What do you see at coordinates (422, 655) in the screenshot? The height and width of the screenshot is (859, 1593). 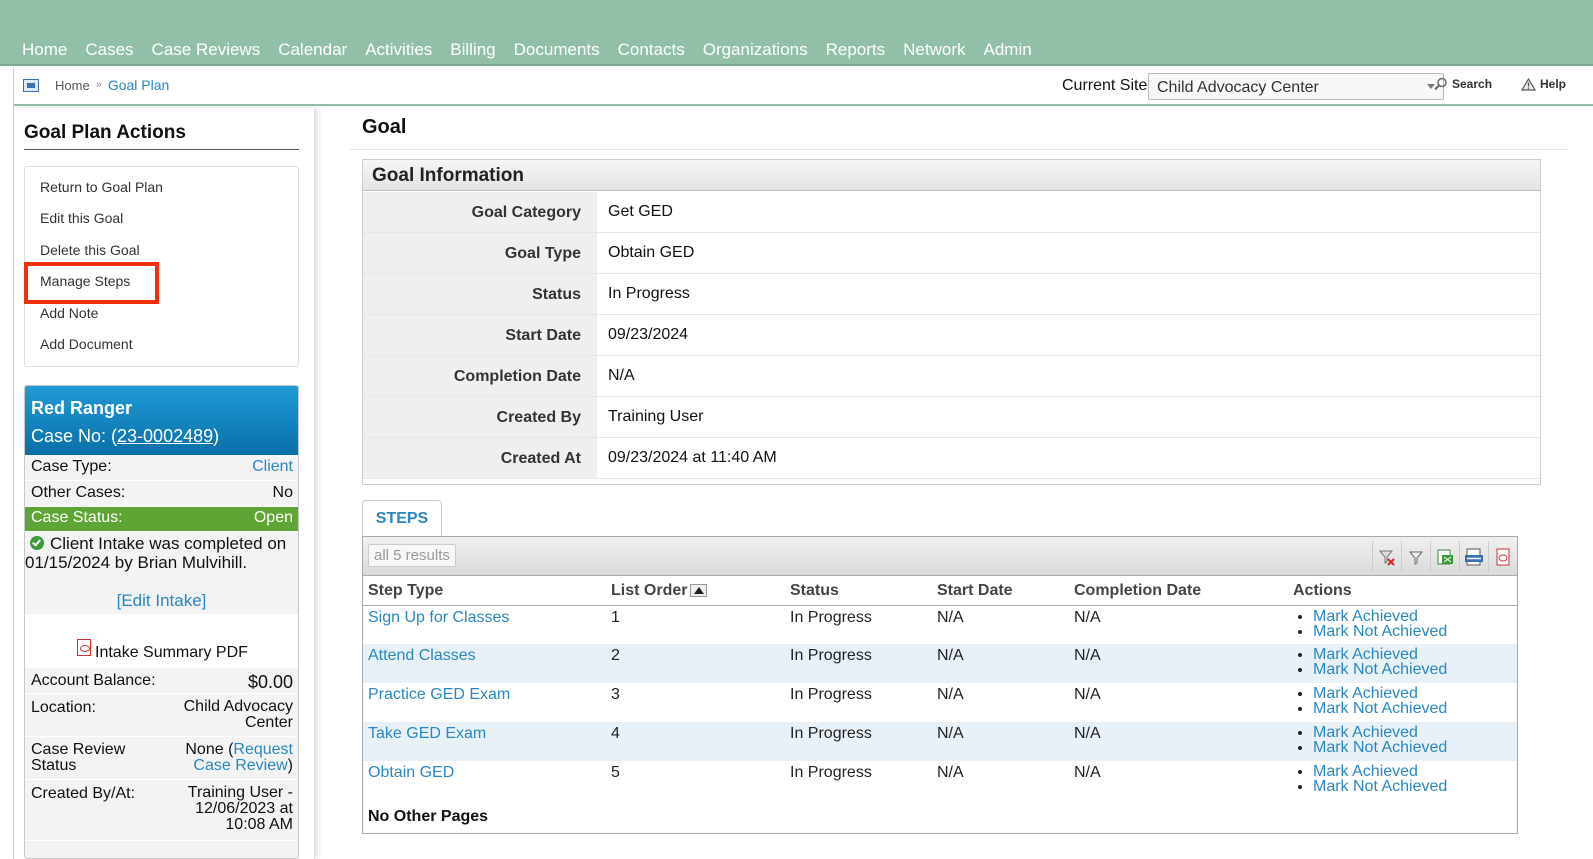 I see `step-type-link: Attend Classes` at bounding box center [422, 655].